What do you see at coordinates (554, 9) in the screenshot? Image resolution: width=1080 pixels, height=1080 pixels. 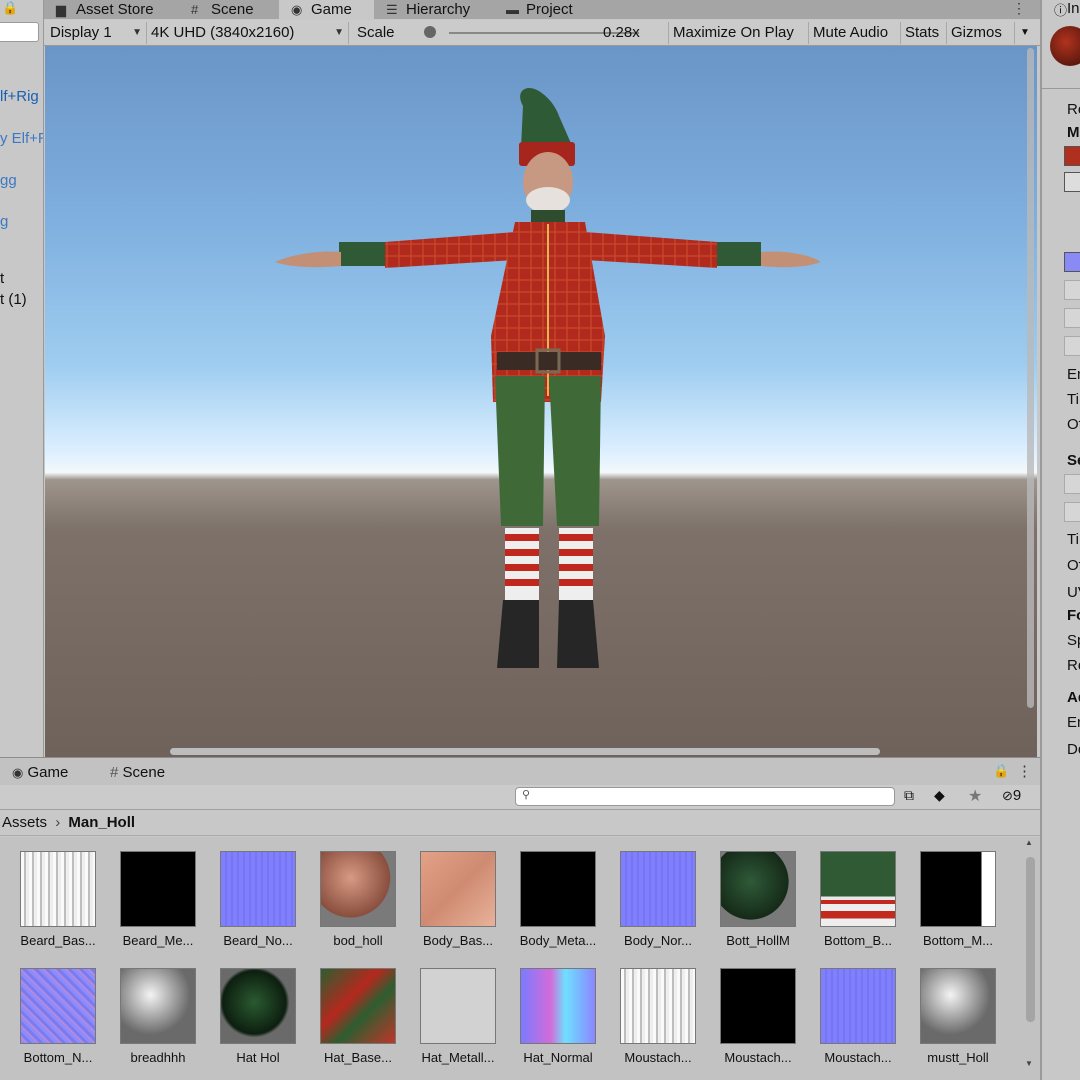 I see `tab-project: ▬ Project` at bounding box center [554, 9].